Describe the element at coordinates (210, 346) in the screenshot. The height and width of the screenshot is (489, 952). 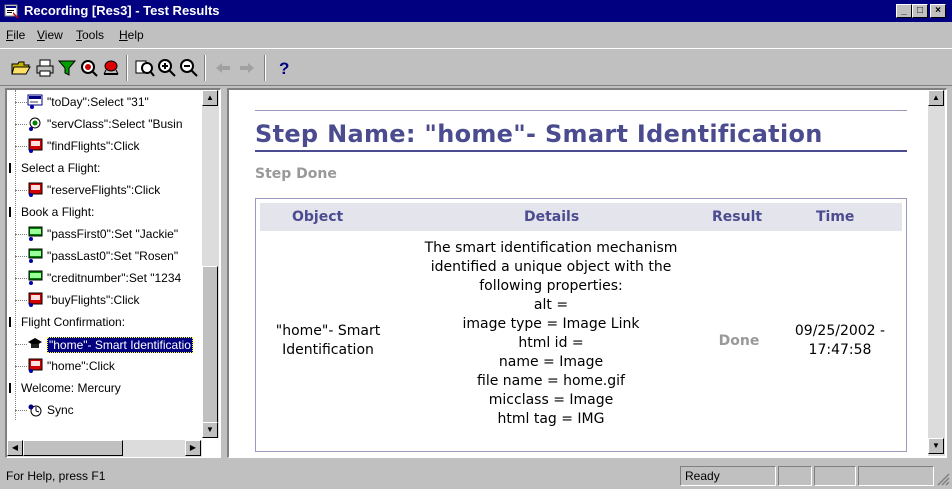
I see `tree-scroll-thumb` at that location.